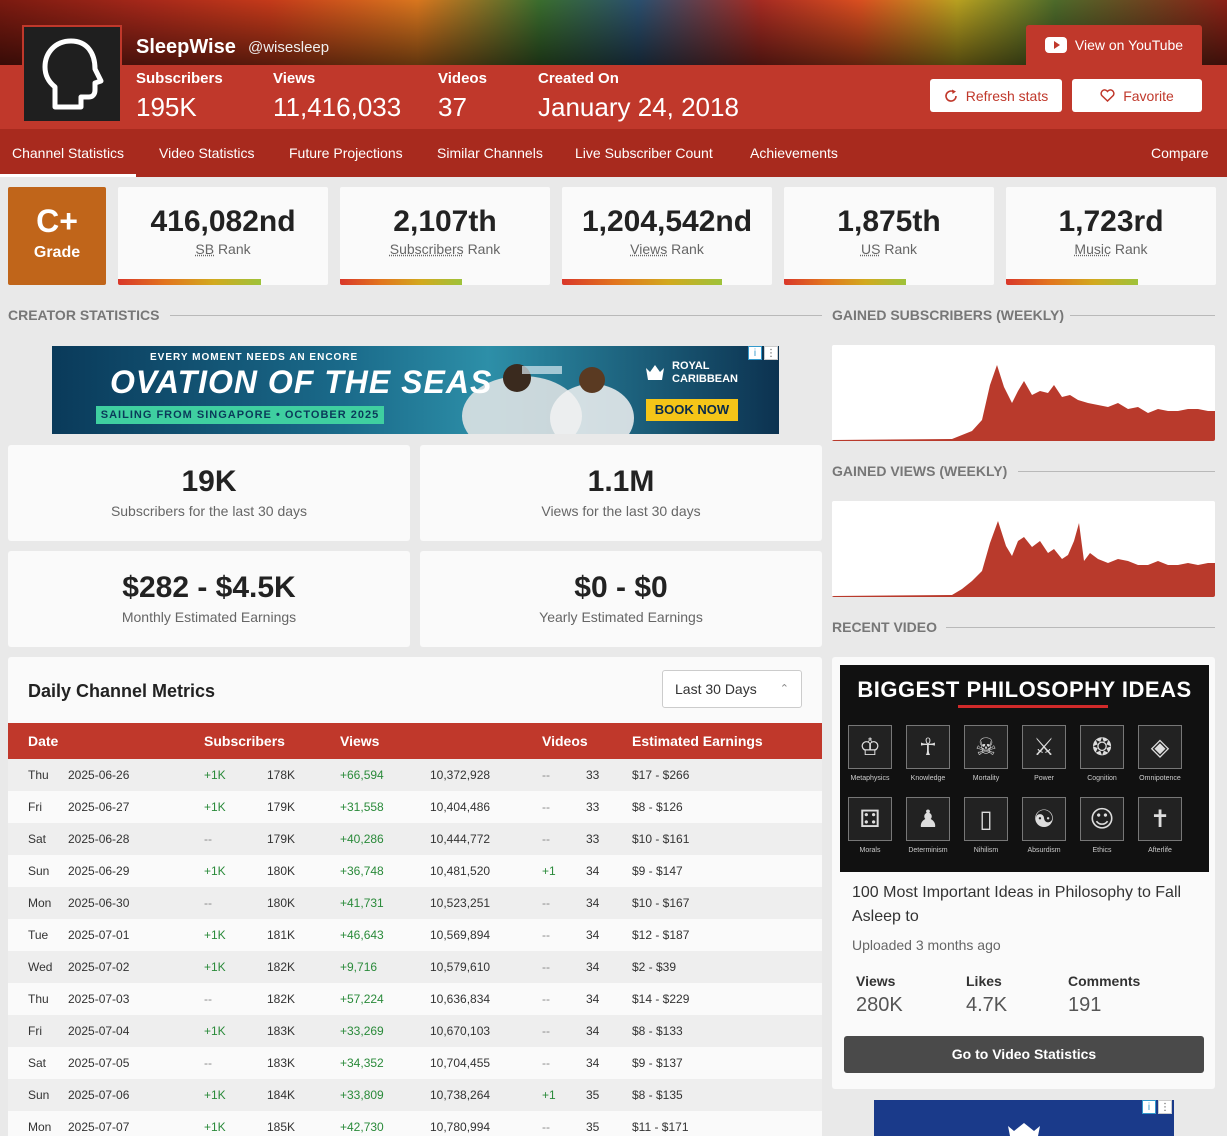 The image size is (1227, 1136). Describe the element at coordinates (99, 839) in the screenshot. I see `cell-date: 2025-06-28` at that location.